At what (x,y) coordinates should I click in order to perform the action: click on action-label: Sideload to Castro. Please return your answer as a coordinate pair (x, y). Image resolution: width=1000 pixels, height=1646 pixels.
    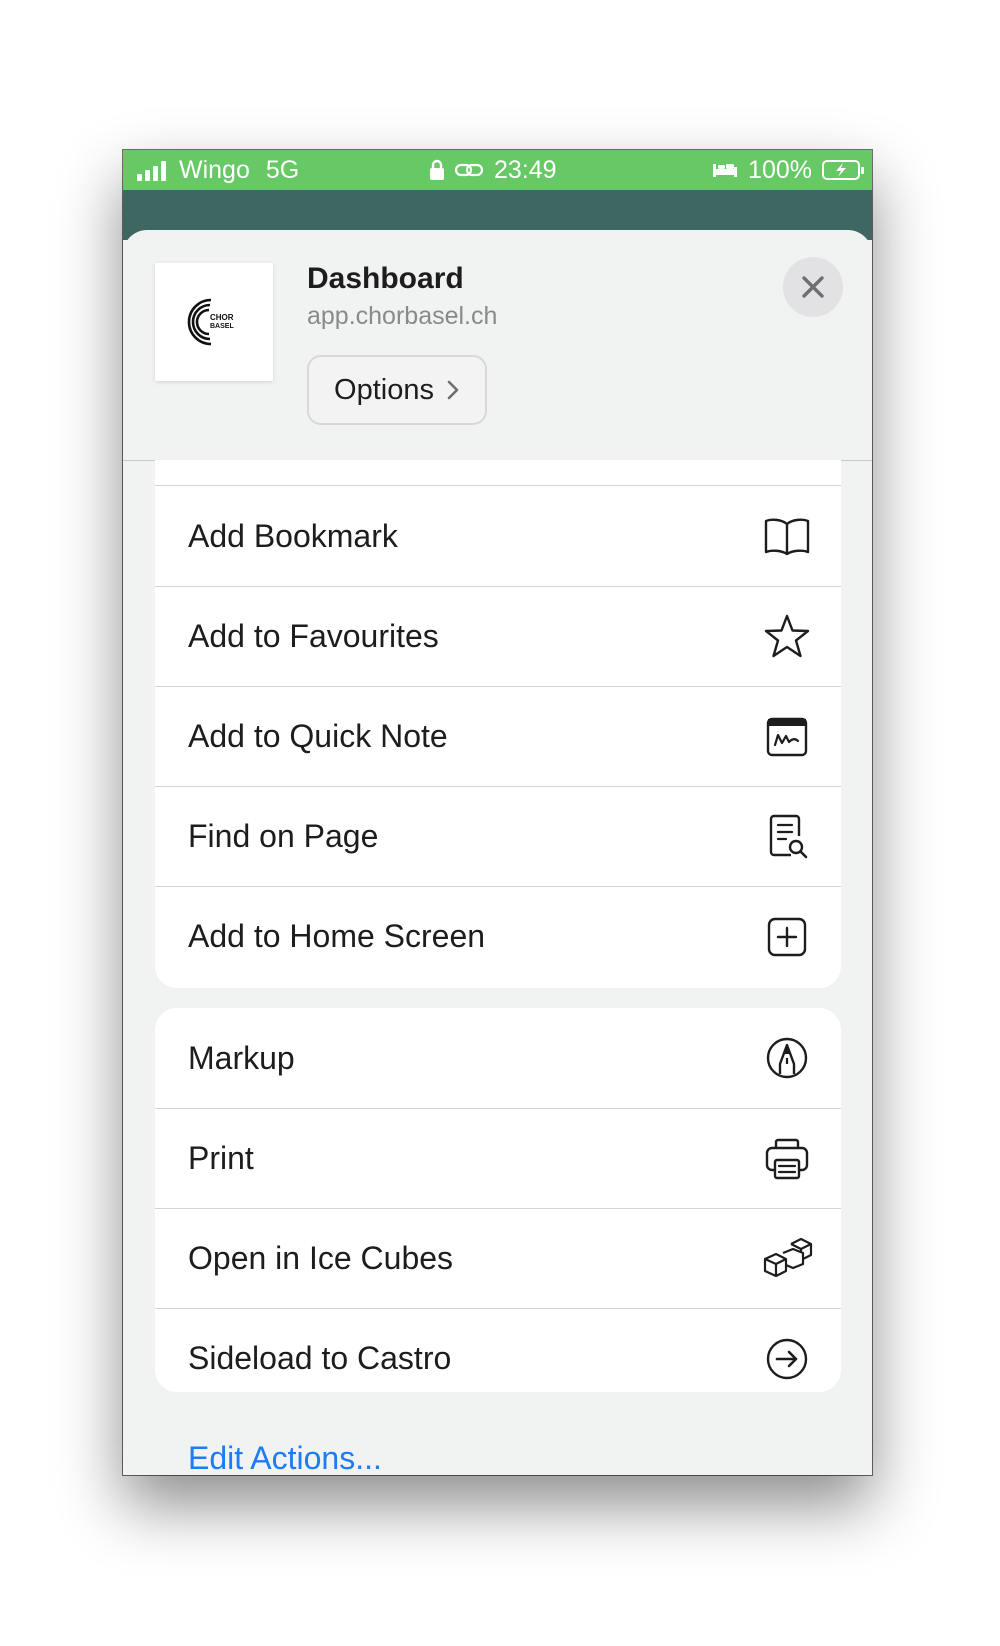
    Looking at the image, I should click on (320, 1358).